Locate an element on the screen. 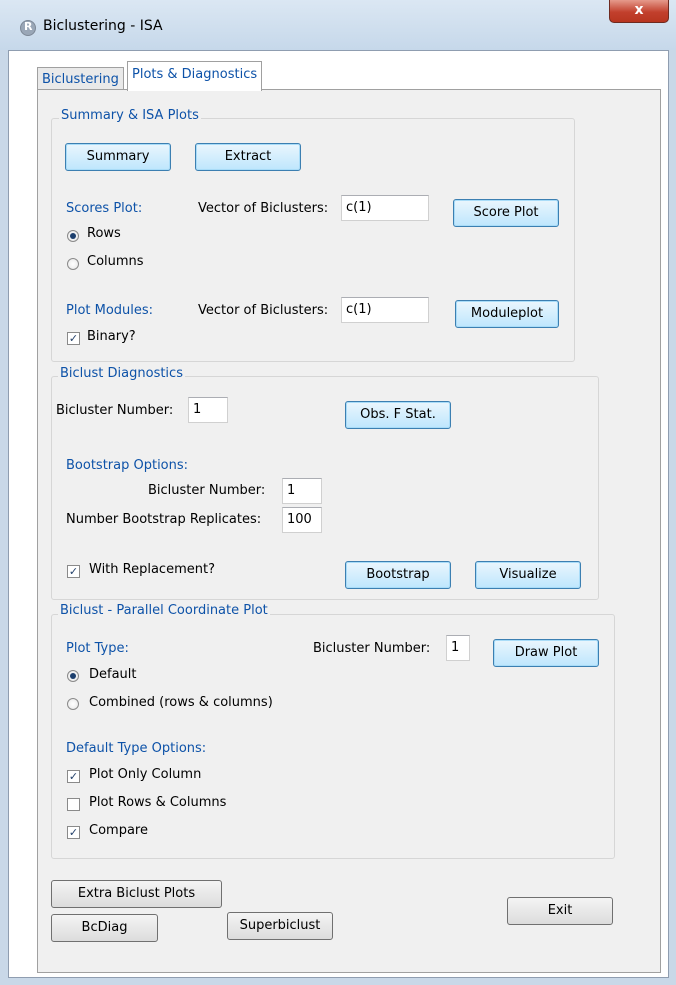  diag-bicluster-number-label: Bicluster Number: is located at coordinates (115, 410).